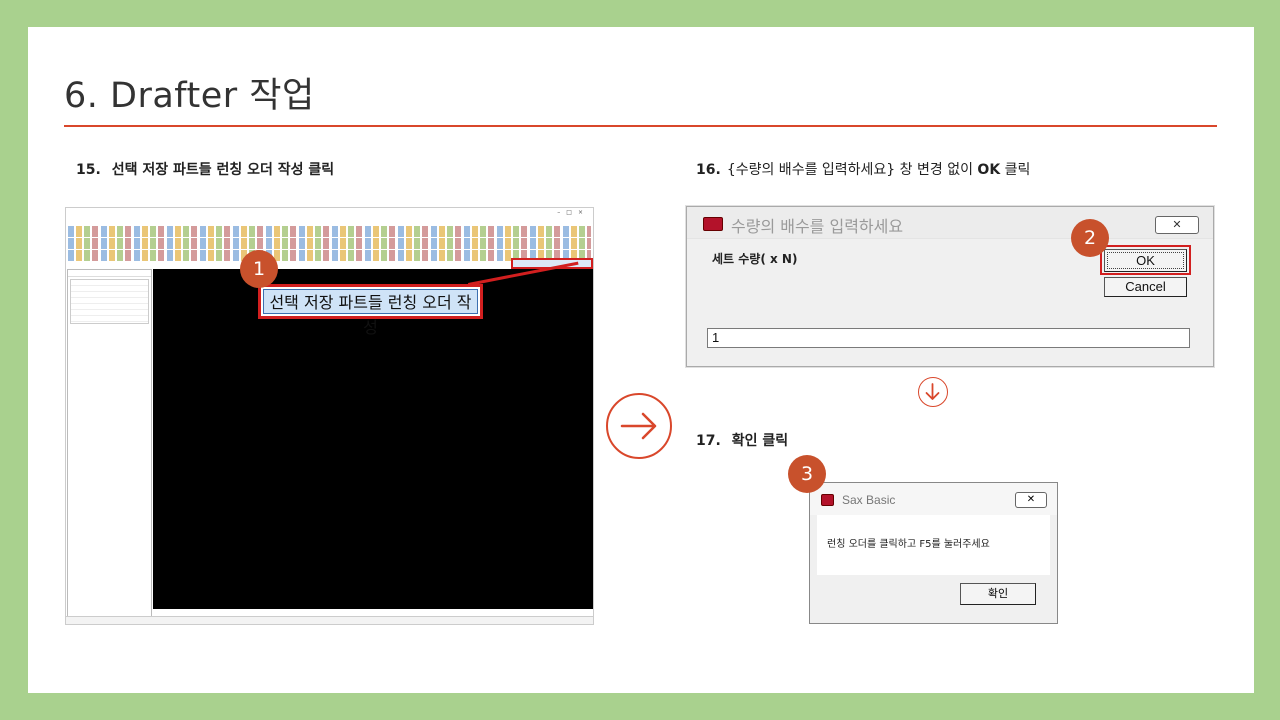 Image resolution: width=1280 pixels, height=720 pixels. Describe the element at coordinates (755, 259) in the screenshot. I see `set-quantity-label: 세트 수량( x N)` at that location.